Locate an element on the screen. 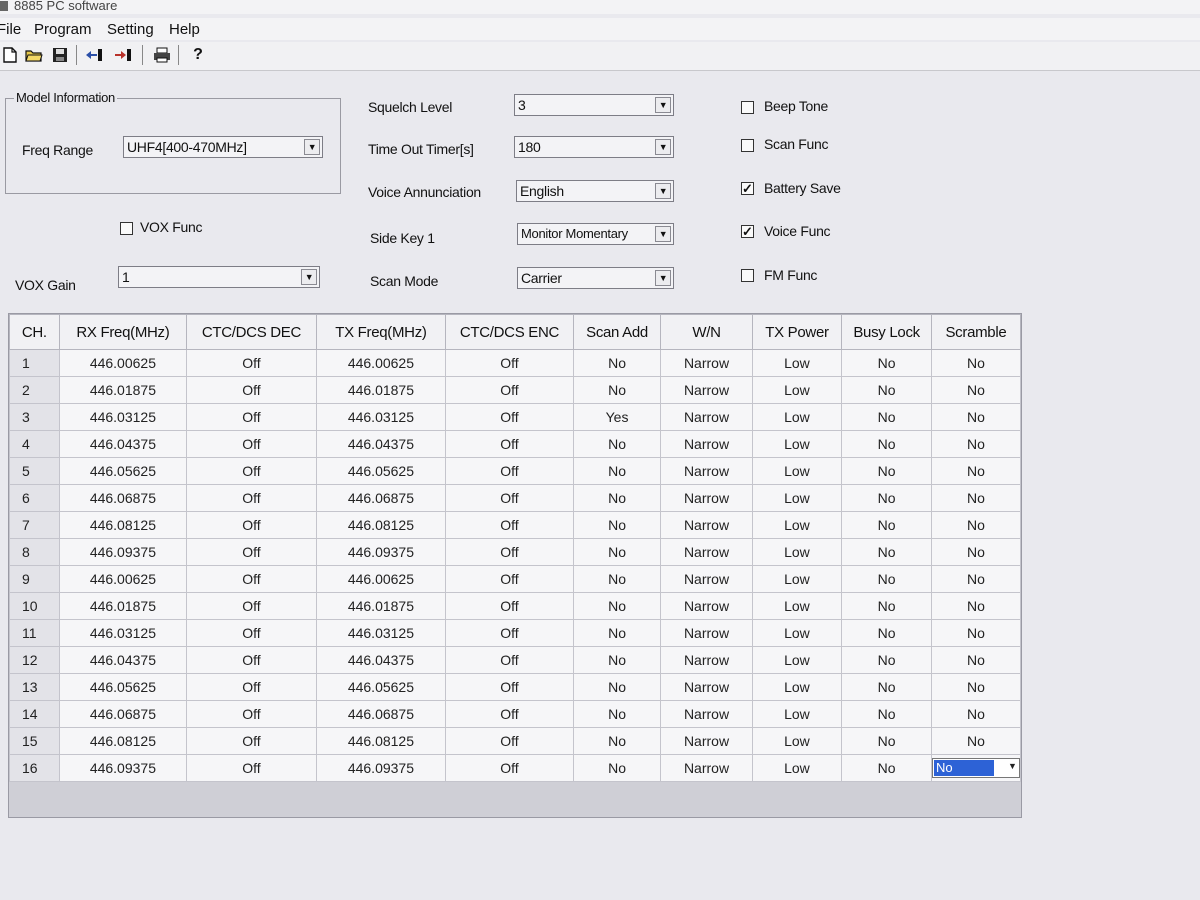  cell-ch: 5 is located at coordinates (34, 471).